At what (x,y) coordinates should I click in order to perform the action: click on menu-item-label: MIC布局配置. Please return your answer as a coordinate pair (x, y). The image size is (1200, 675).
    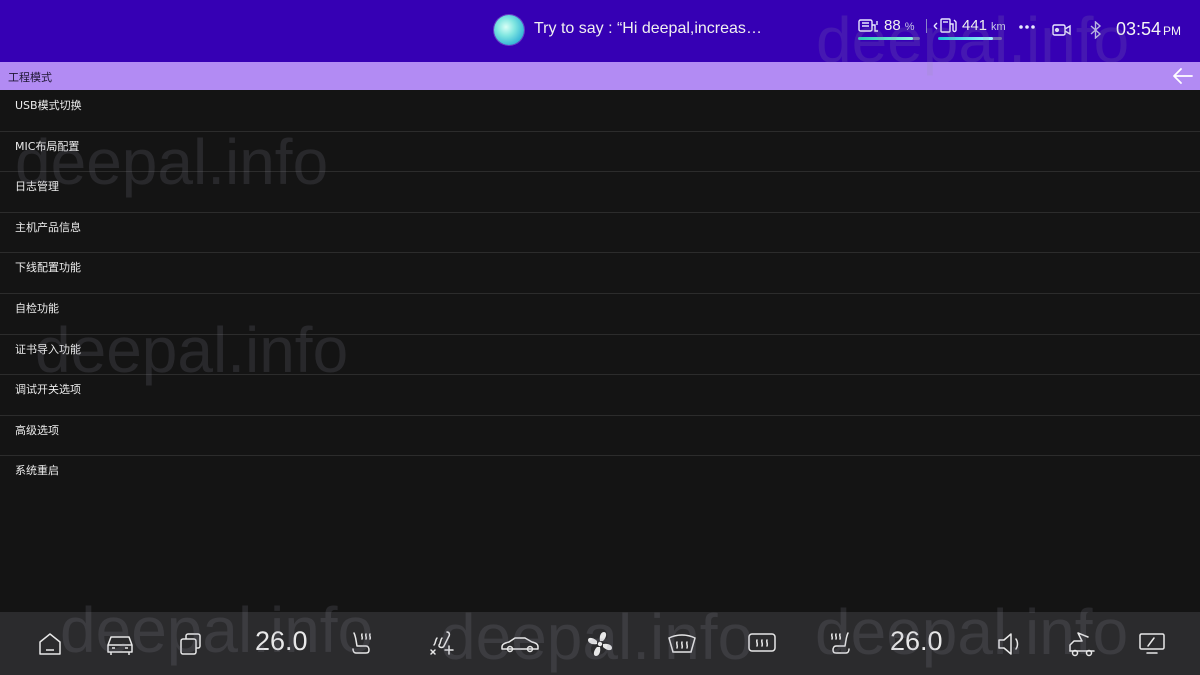
    Looking at the image, I should click on (47, 146).